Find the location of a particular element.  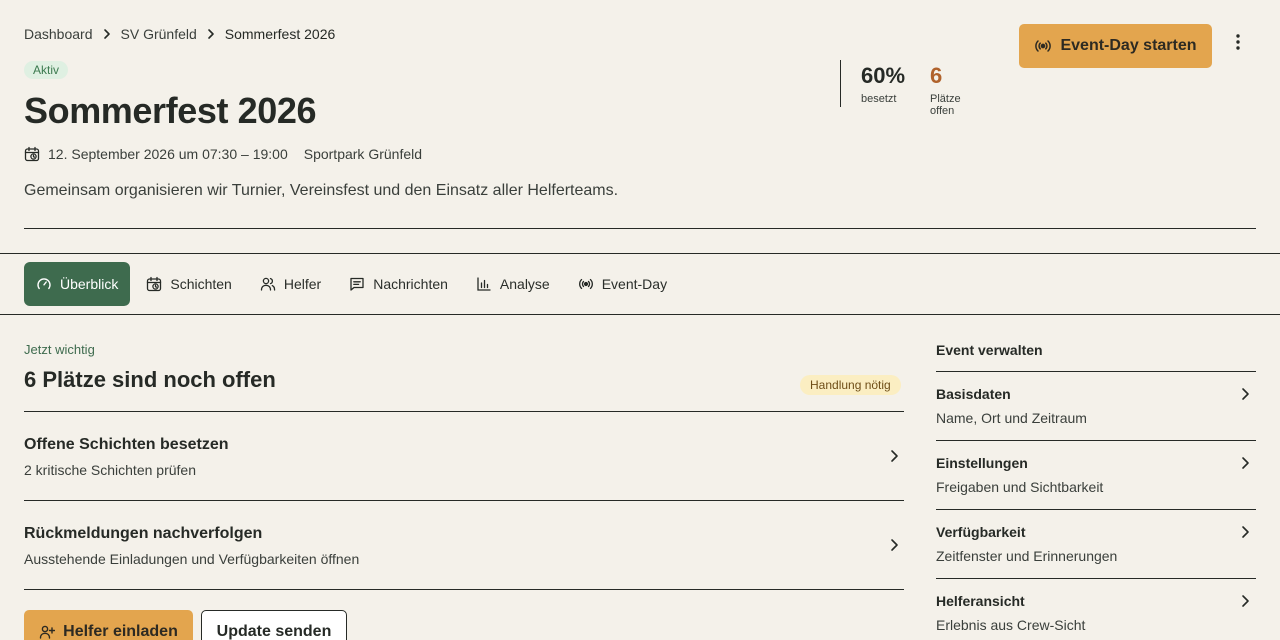

side-item-subtitle: Zeitfenster und Erinnerungen is located at coordinates (1027, 556).